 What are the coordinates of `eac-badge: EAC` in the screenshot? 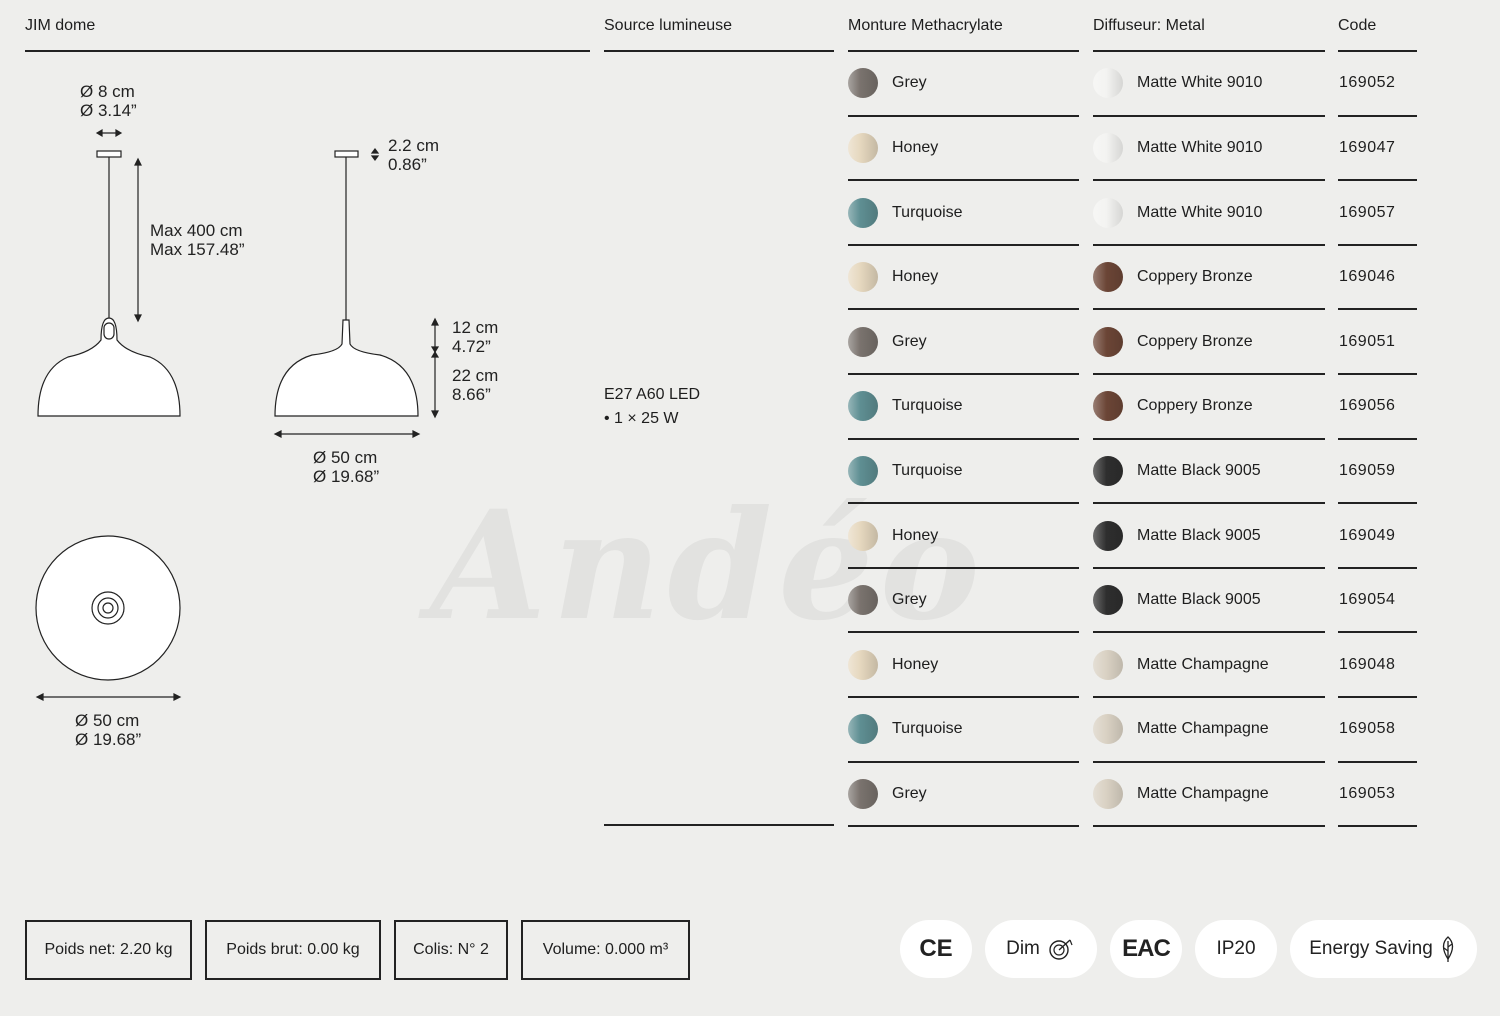 It's located at (1146, 949).